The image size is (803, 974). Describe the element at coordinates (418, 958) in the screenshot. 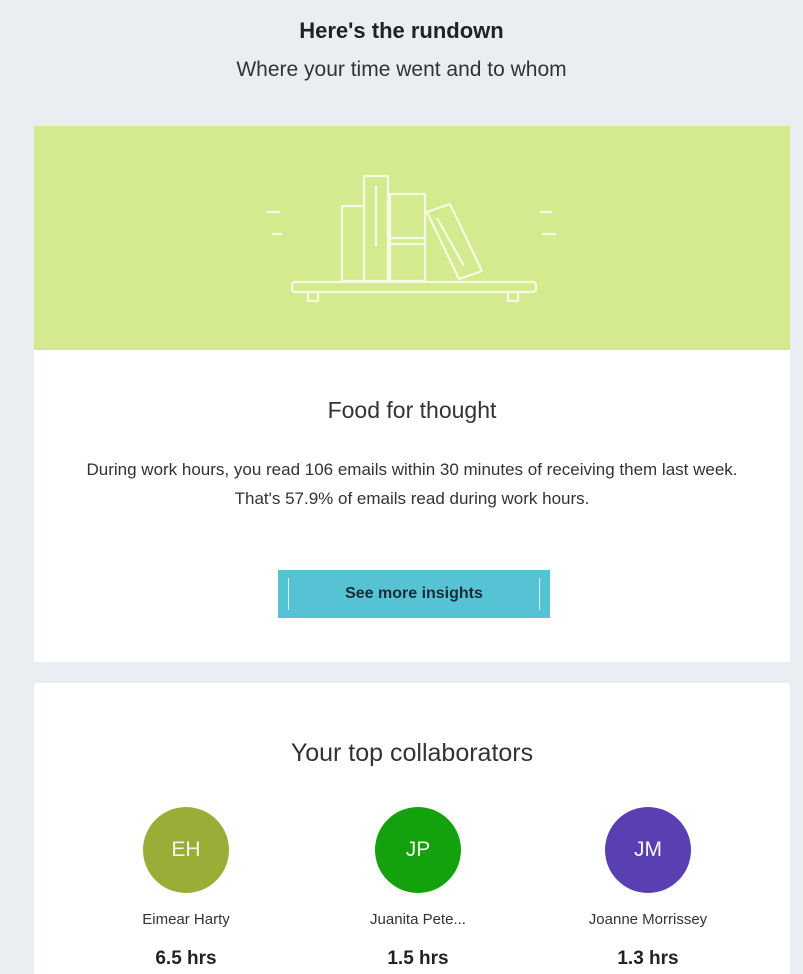

I see `collaborator-hours: 1.5 hrs` at that location.